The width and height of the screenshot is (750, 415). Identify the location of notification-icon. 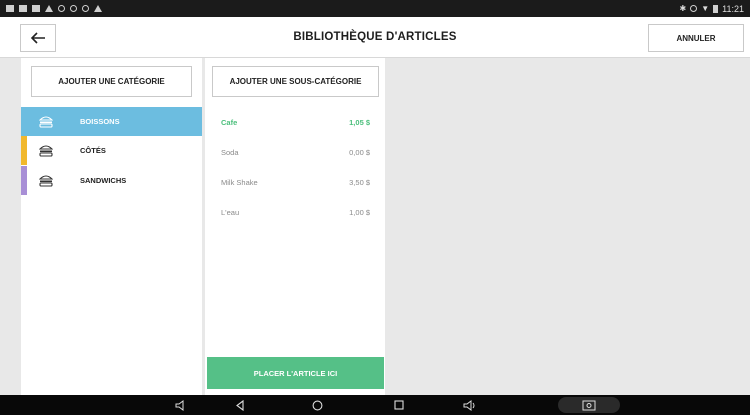
(10, 8).